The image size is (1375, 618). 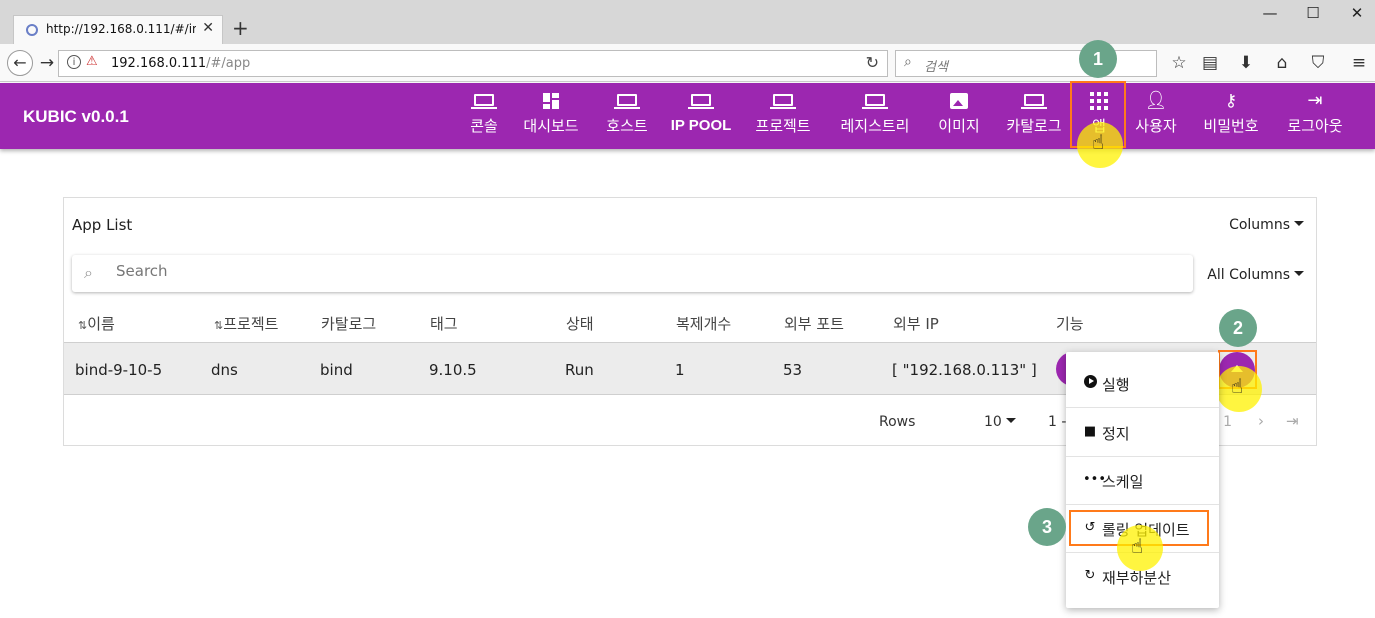 I want to click on col-header-ip: 외부 IP, so click(x=916, y=324).